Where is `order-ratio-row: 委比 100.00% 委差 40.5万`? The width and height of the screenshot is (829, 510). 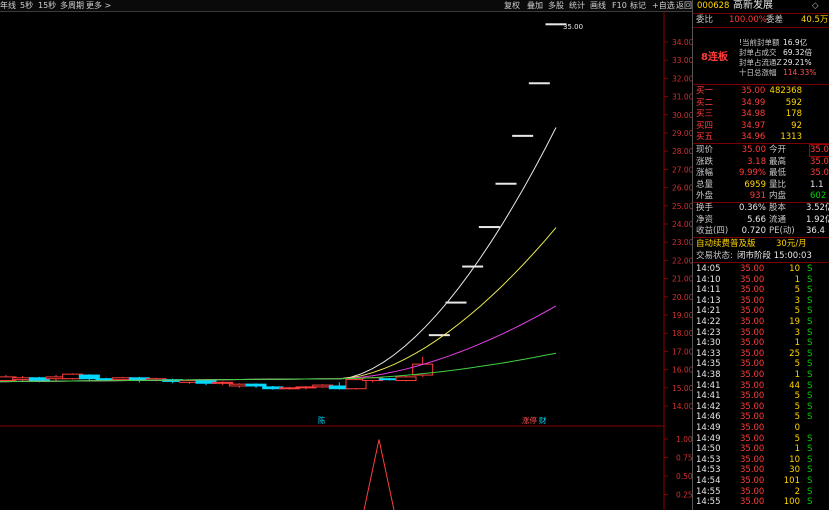 order-ratio-row: 委比 100.00% 委差 40.5万 is located at coordinates (762, 20).